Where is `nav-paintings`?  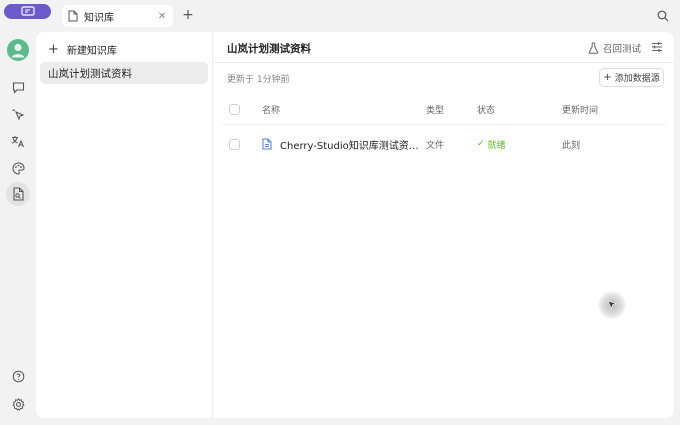 nav-paintings is located at coordinates (18, 168).